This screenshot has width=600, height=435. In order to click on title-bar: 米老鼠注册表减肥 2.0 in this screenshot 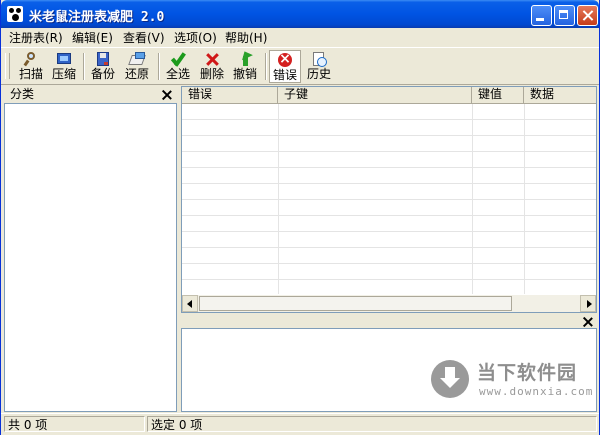, I will do `click(300, 14)`.